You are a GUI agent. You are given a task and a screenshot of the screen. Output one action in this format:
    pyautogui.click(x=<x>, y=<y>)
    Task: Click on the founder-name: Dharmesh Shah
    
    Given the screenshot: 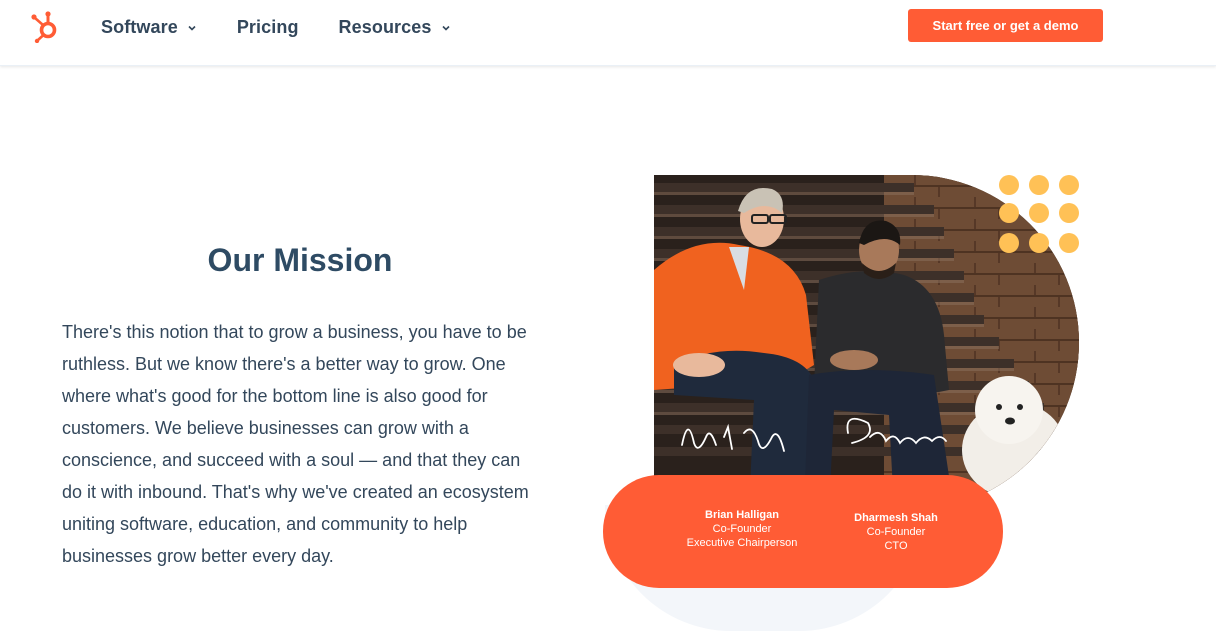 What is the action you would take?
    pyautogui.click(x=896, y=518)
    